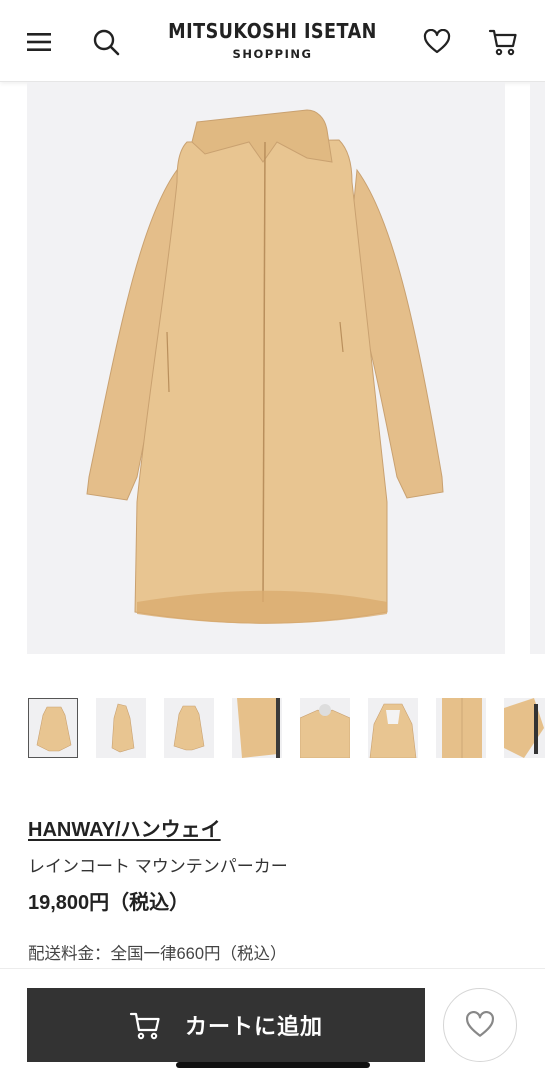 Image resolution: width=545 pixels, height=1080 pixels. I want to click on cart-button, so click(503, 42).